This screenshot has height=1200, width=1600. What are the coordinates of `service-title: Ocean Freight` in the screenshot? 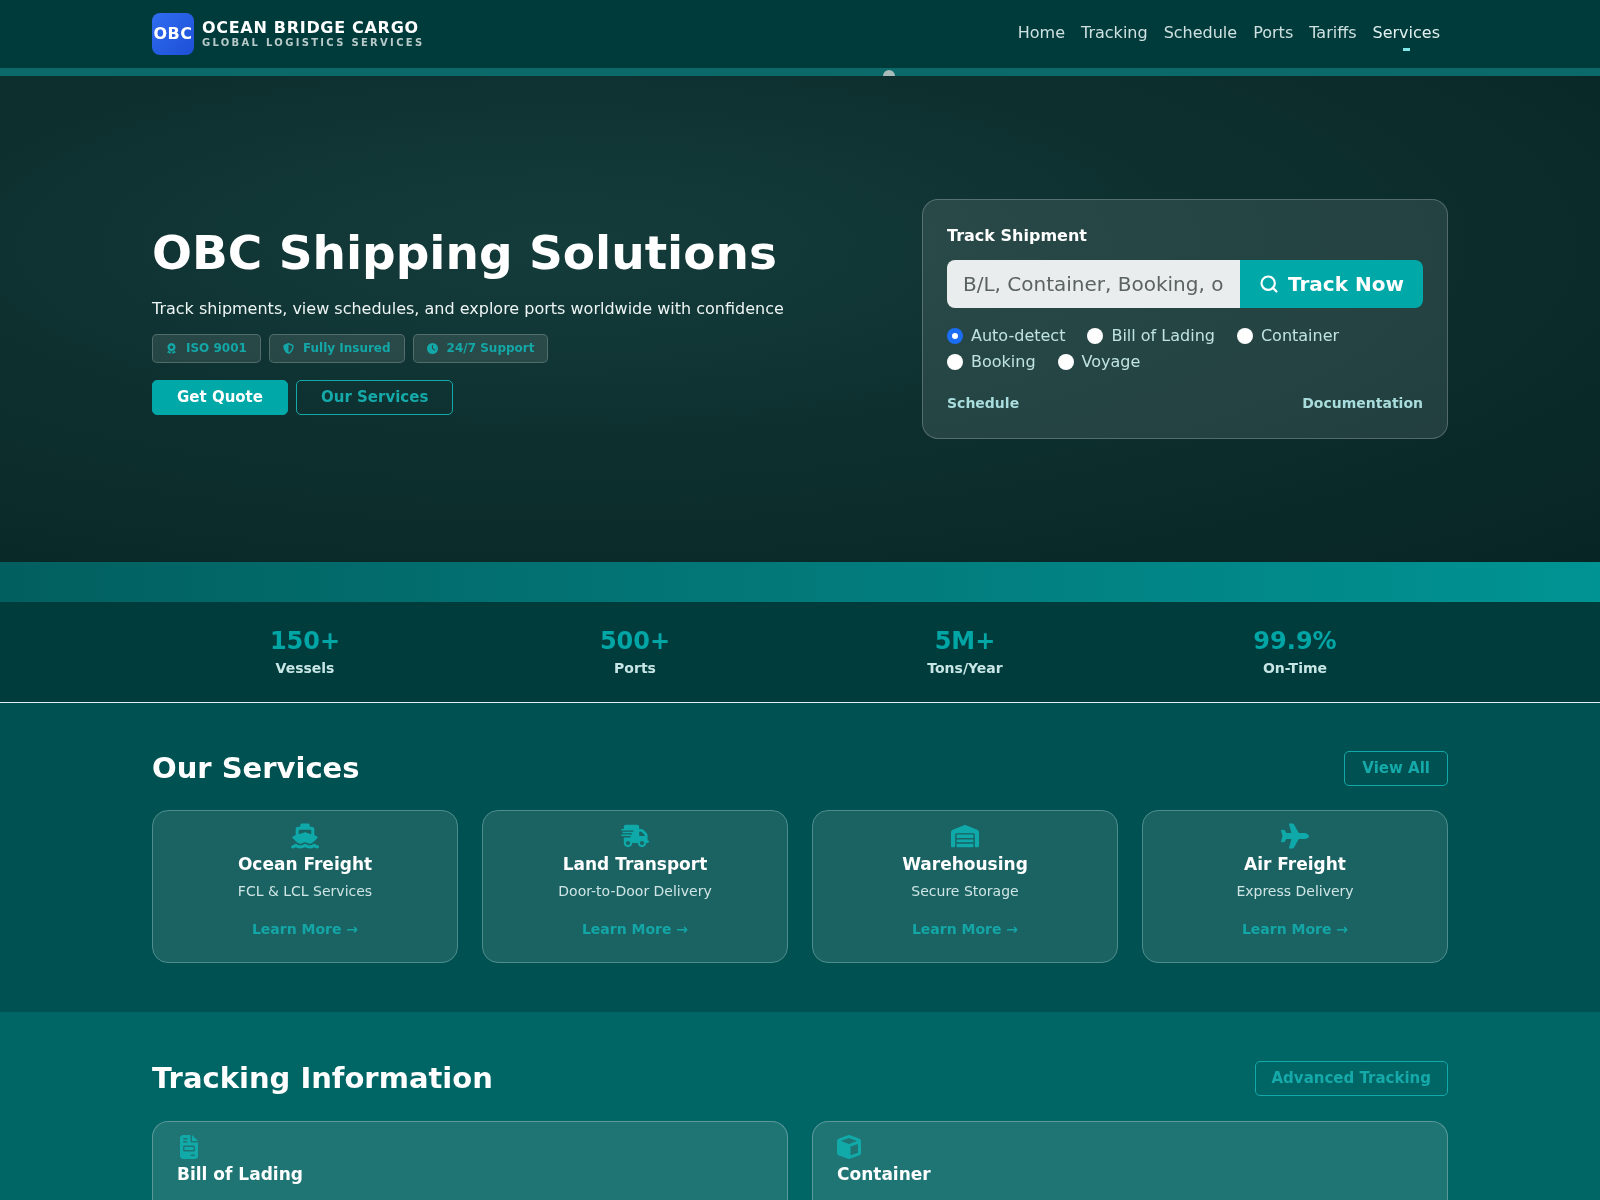 It's located at (305, 864).